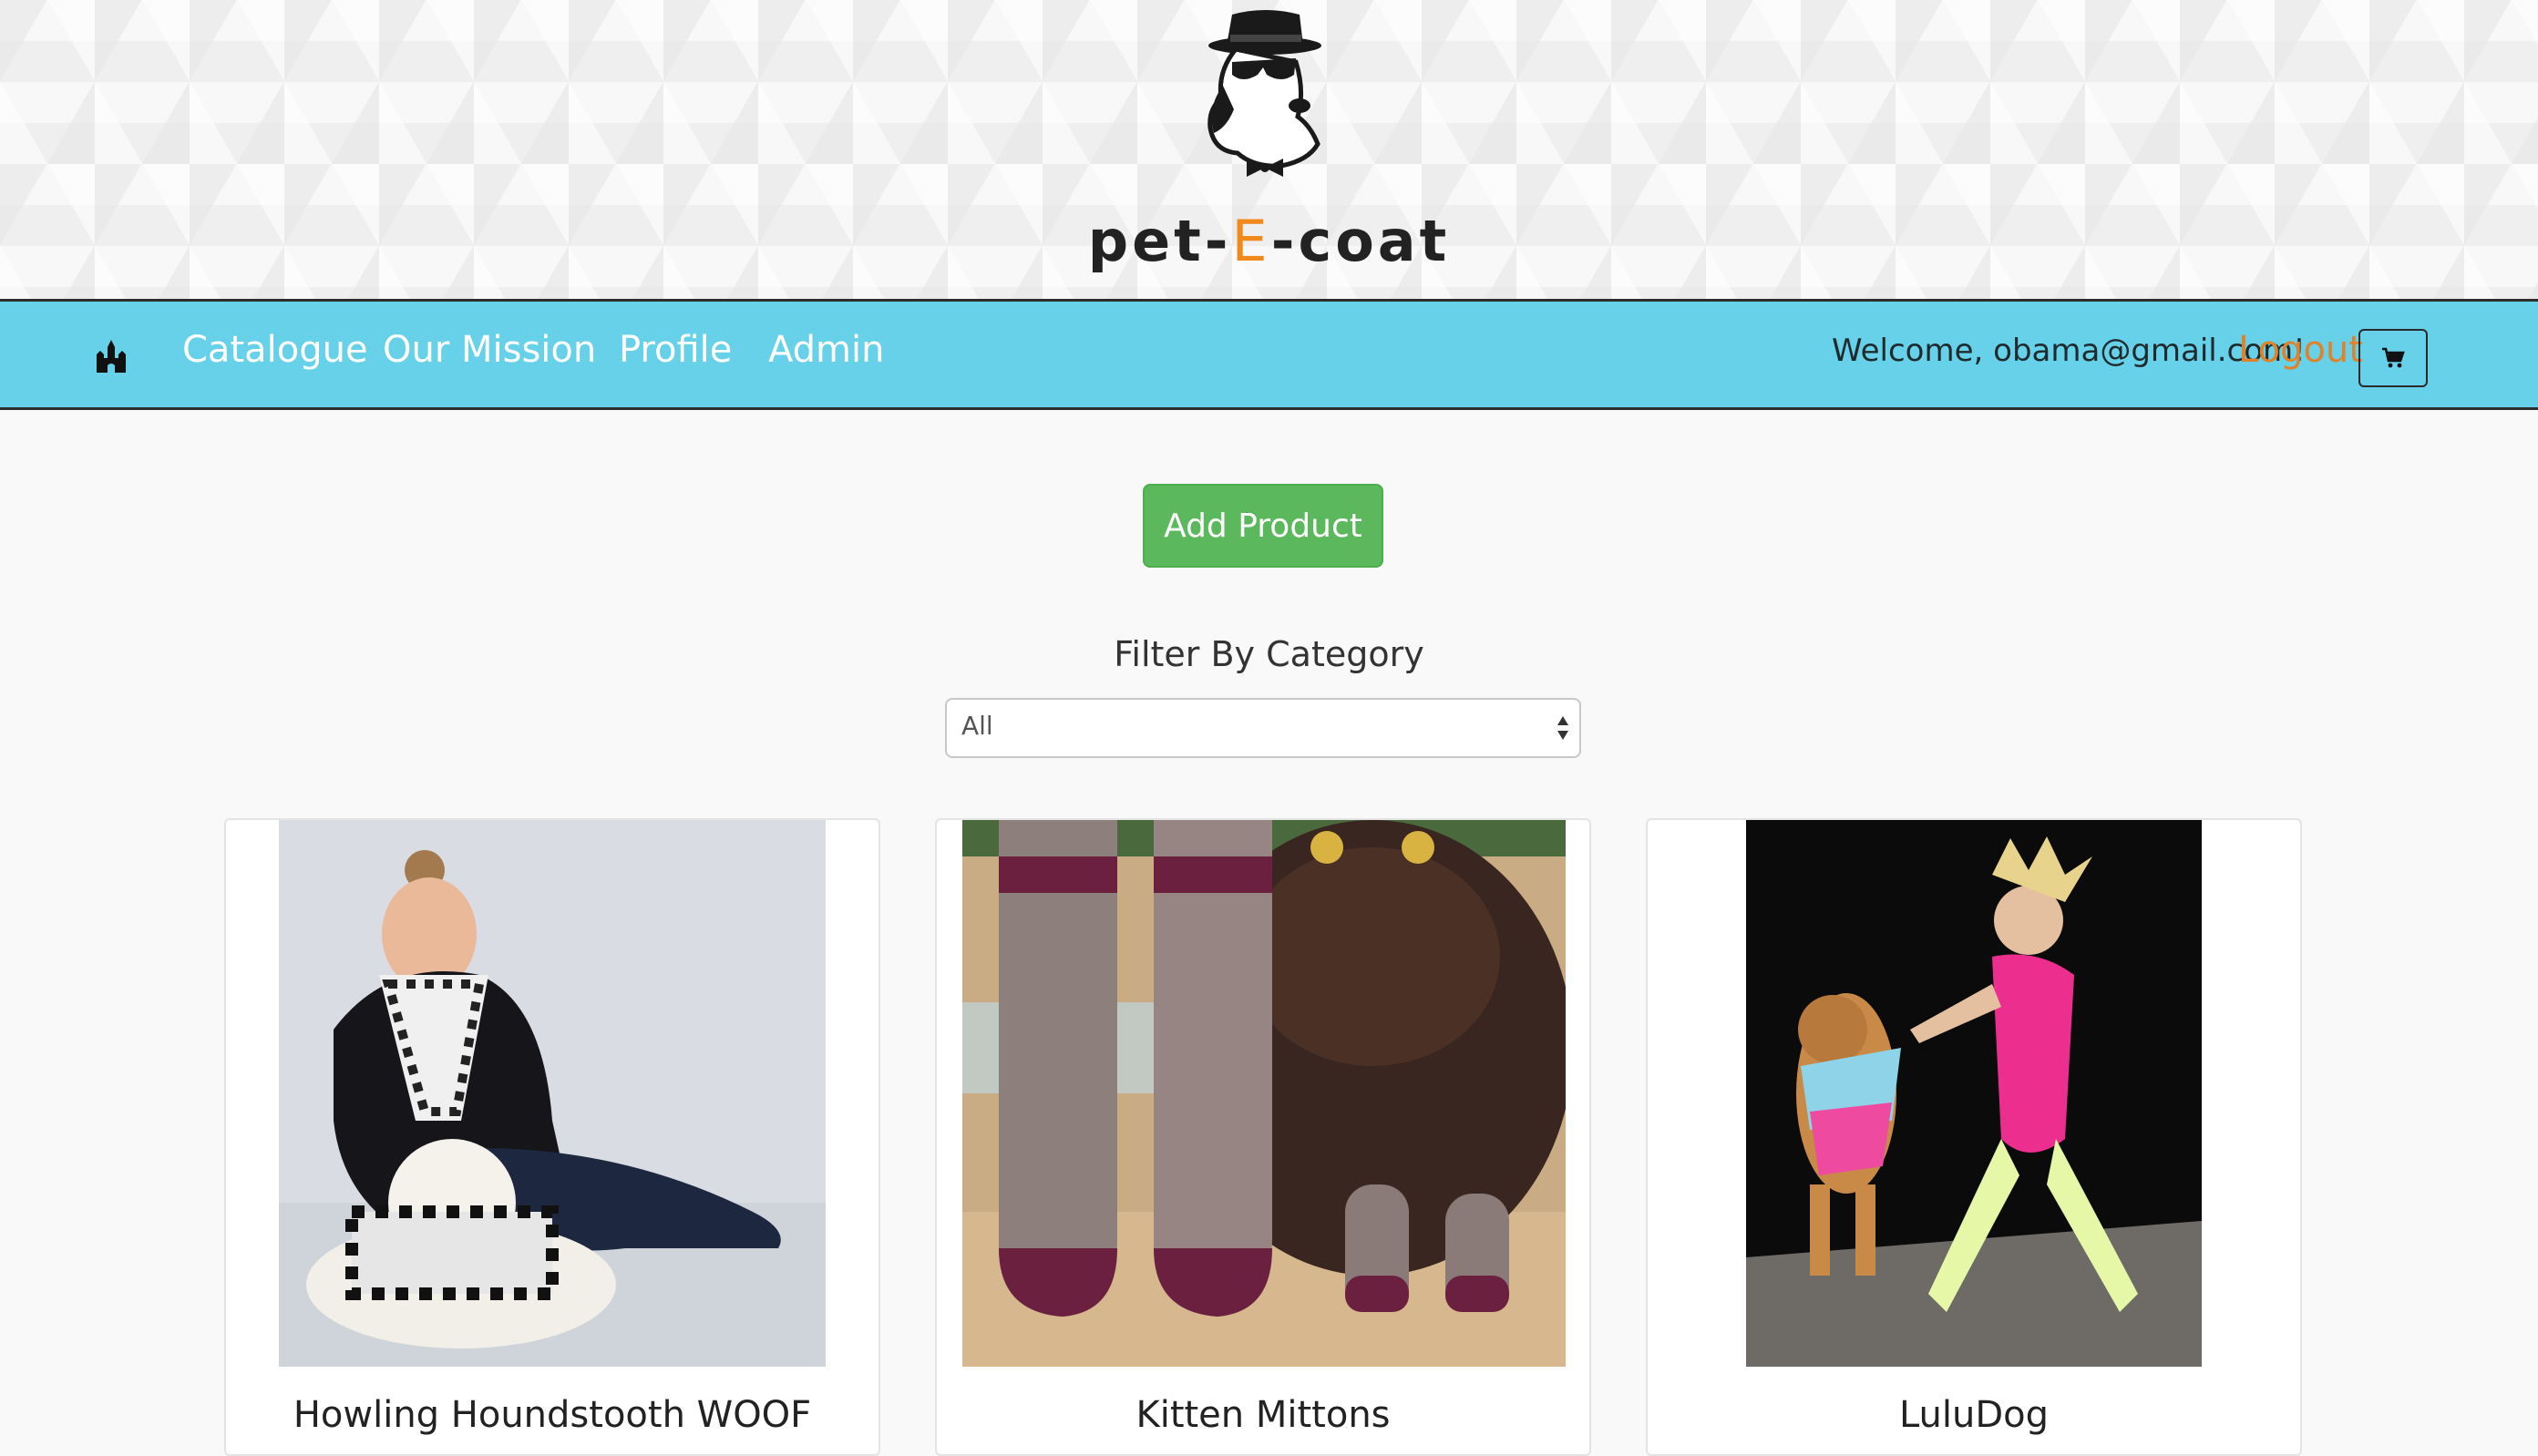  What do you see at coordinates (1263, 93) in the screenshot?
I see `dog-logo-icon` at bounding box center [1263, 93].